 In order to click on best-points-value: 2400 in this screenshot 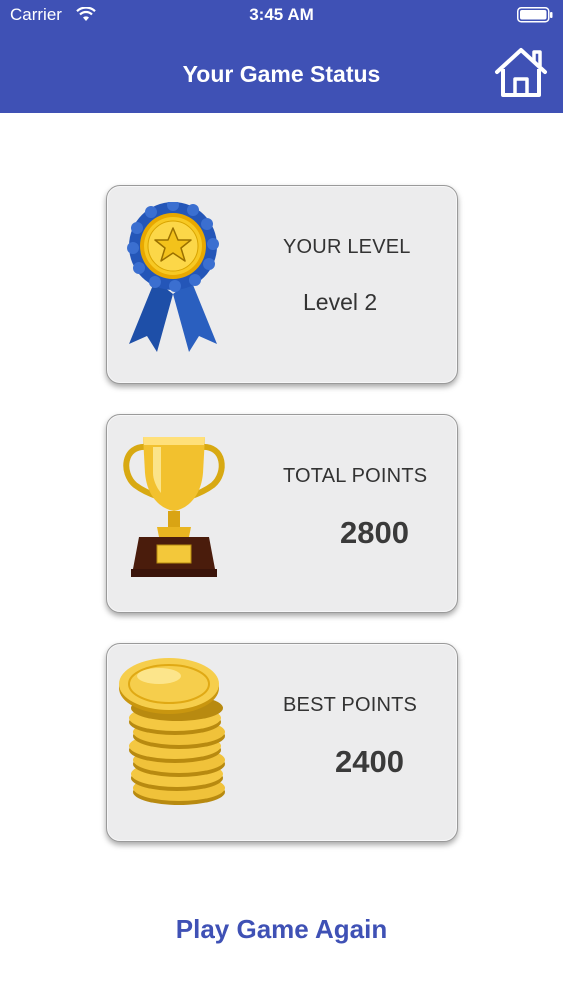, I will do `click(369, 761)`.